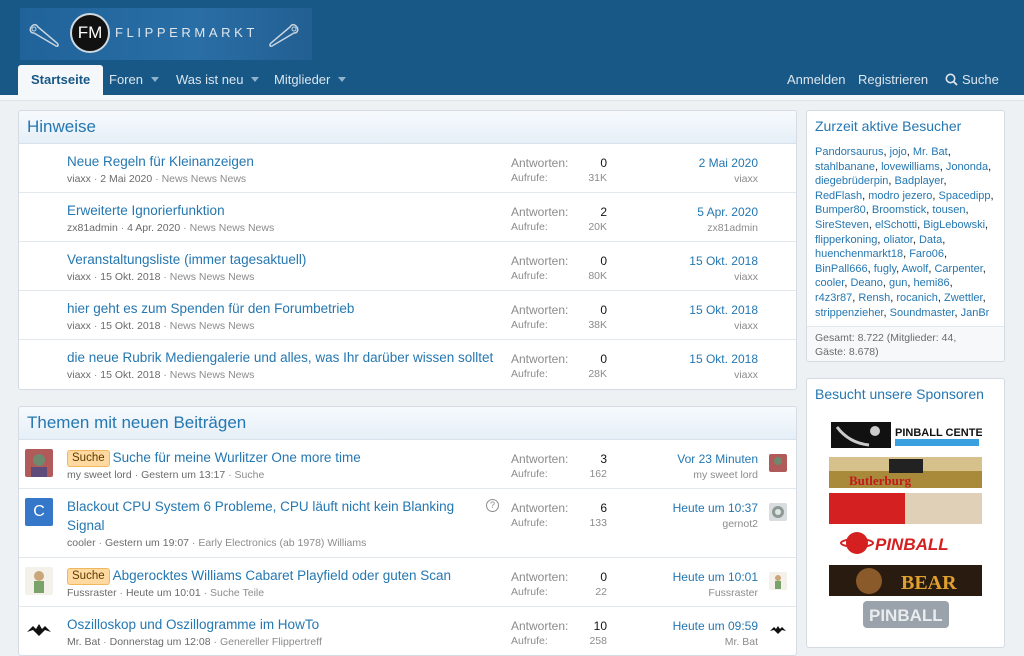  I want to click on online-member-link: modro jezero, so click(900, 196).